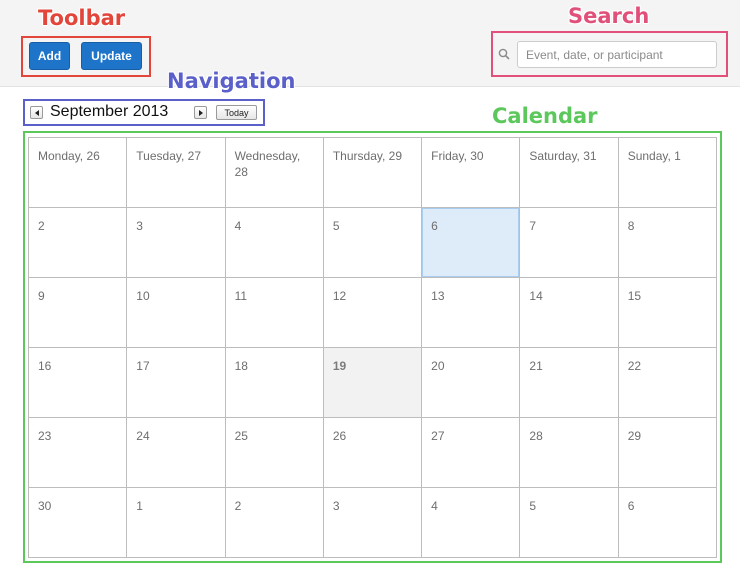 This screenshot has height=579, width=740. Describe the element at coordinates (49, 56) in the screenshot. I see `add-button: Add` at that location.